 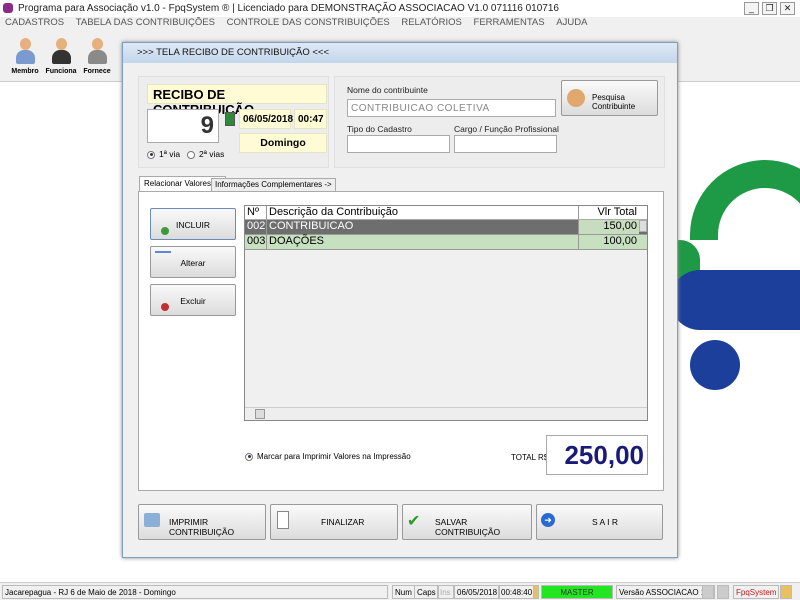 What do you see at coordinates (257, 242) in the screenshot?
I see `cell-numero: 003` at bounding box center [257, 242].